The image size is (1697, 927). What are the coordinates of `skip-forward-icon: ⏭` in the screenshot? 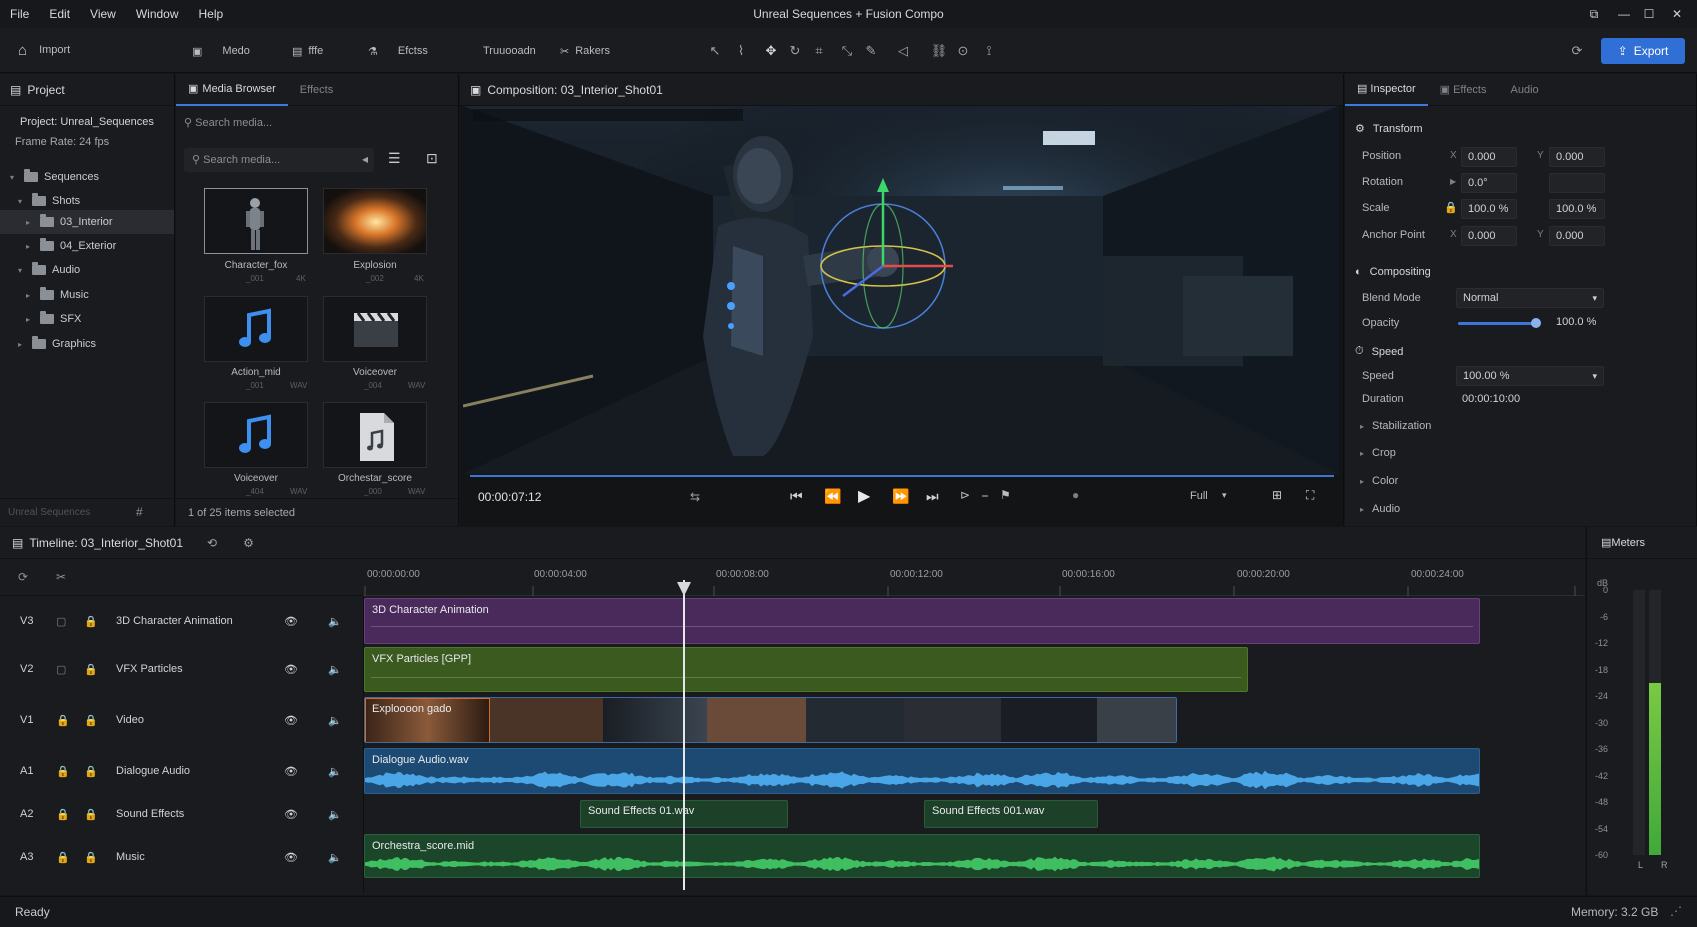 It's located at (932, 496).